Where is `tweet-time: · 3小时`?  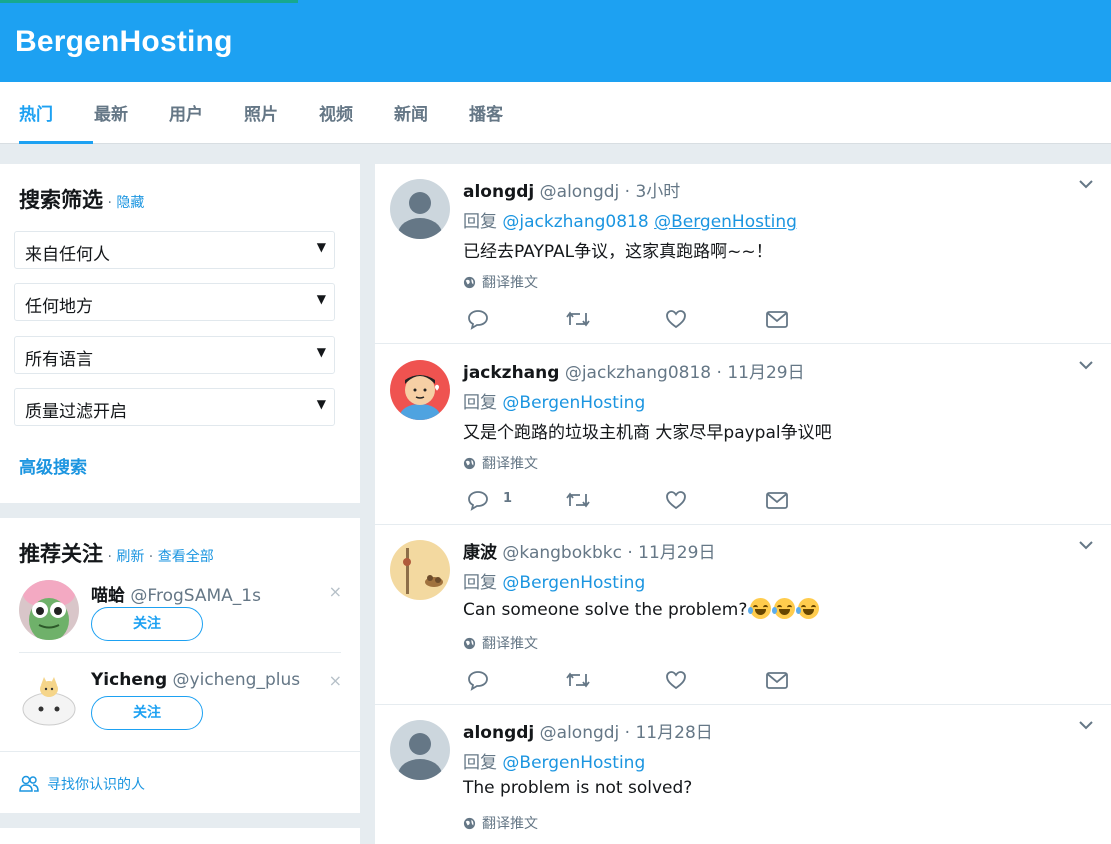 tweet-time: · 3小时 is located at coordinates (650, 192).